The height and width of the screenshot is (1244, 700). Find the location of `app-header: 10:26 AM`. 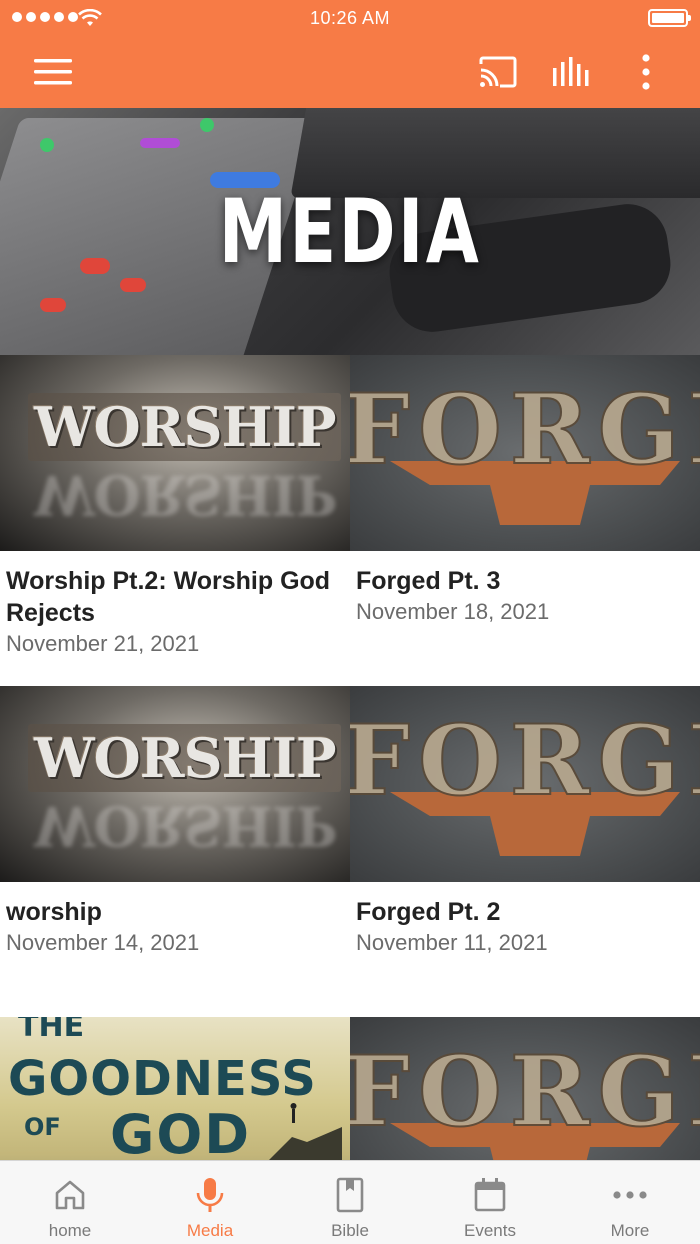

app-header: 10:26 AM is located at coordinates (350, 54).